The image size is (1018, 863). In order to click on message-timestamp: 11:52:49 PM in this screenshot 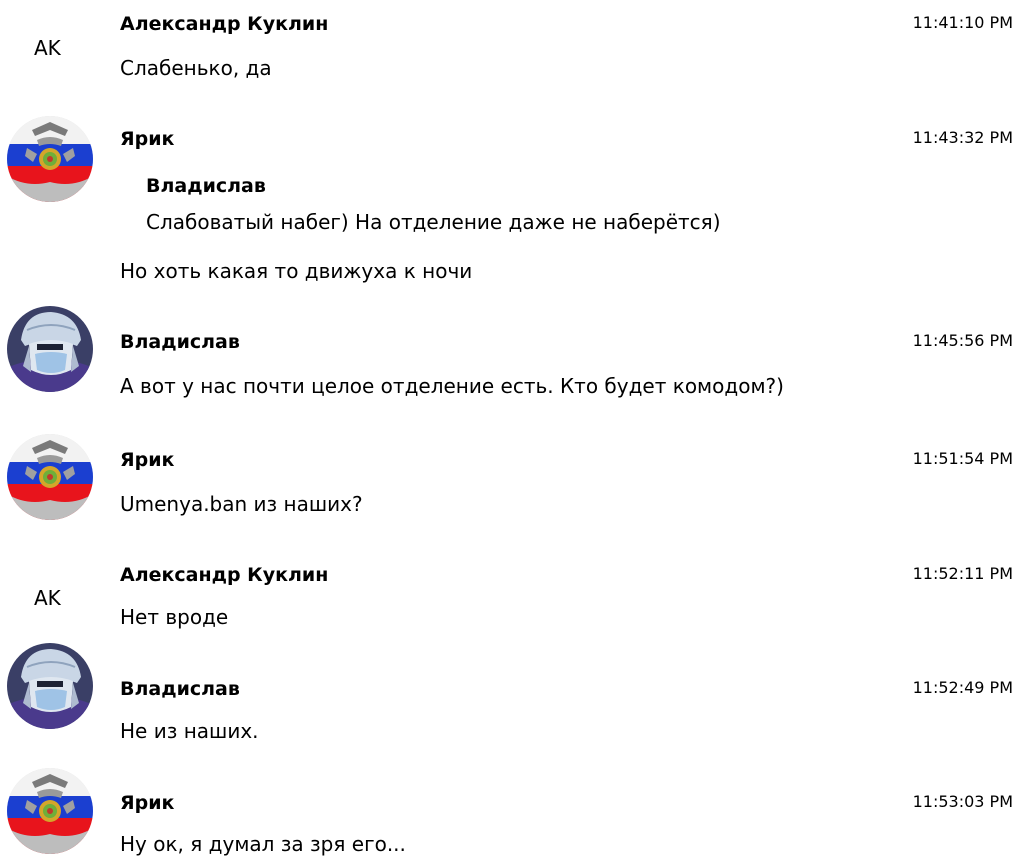, I will do `click(962, 687)`.